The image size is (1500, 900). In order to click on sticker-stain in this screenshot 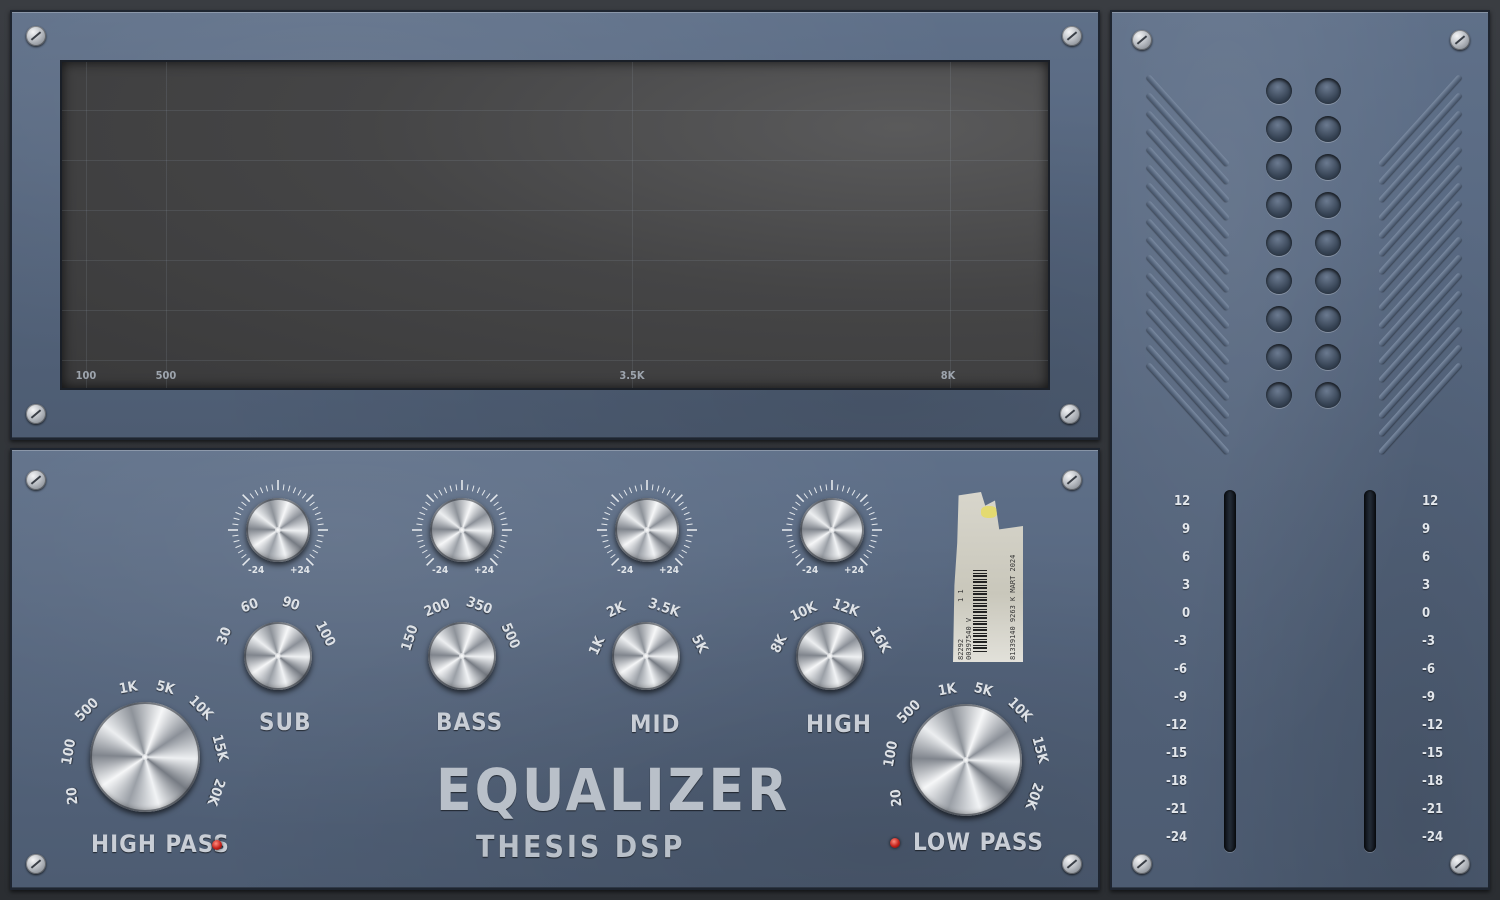, I will do `click(989, 512)`.